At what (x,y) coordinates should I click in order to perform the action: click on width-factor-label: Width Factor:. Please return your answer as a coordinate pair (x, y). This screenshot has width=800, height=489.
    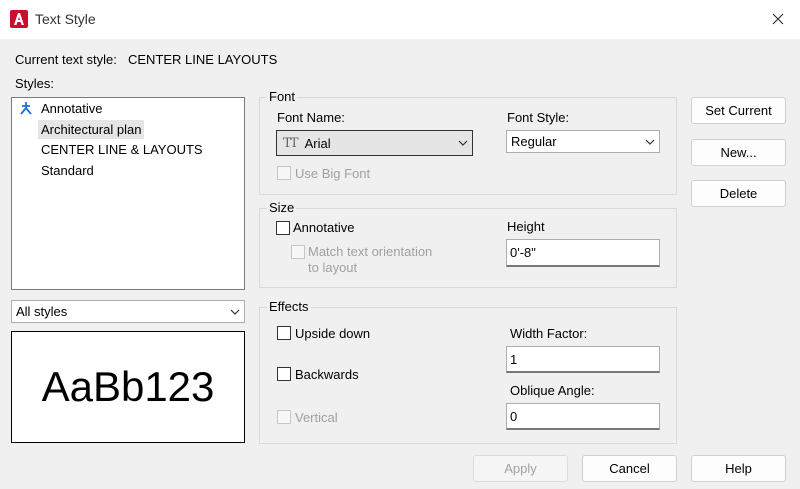
    Looking at the image, I should click on (549, 333).